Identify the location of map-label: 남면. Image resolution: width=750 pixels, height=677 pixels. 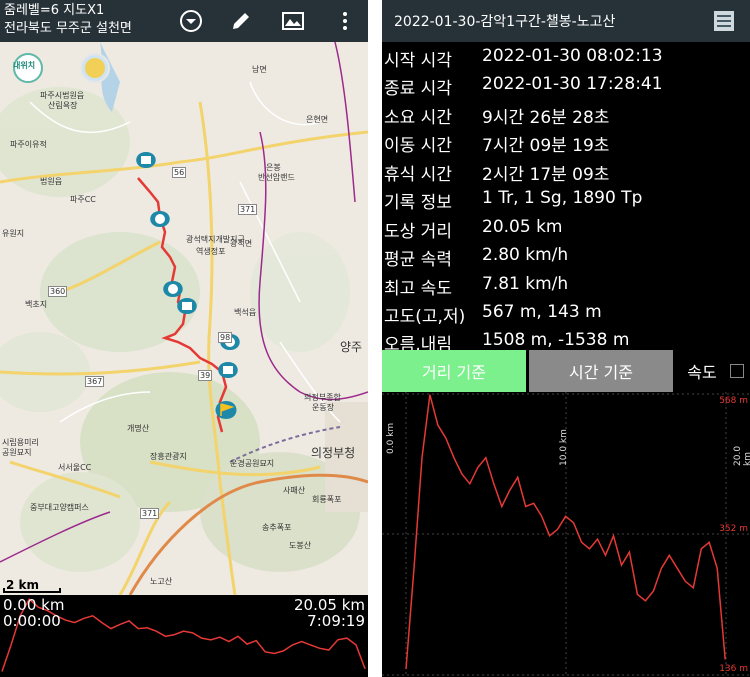
(259, 69).